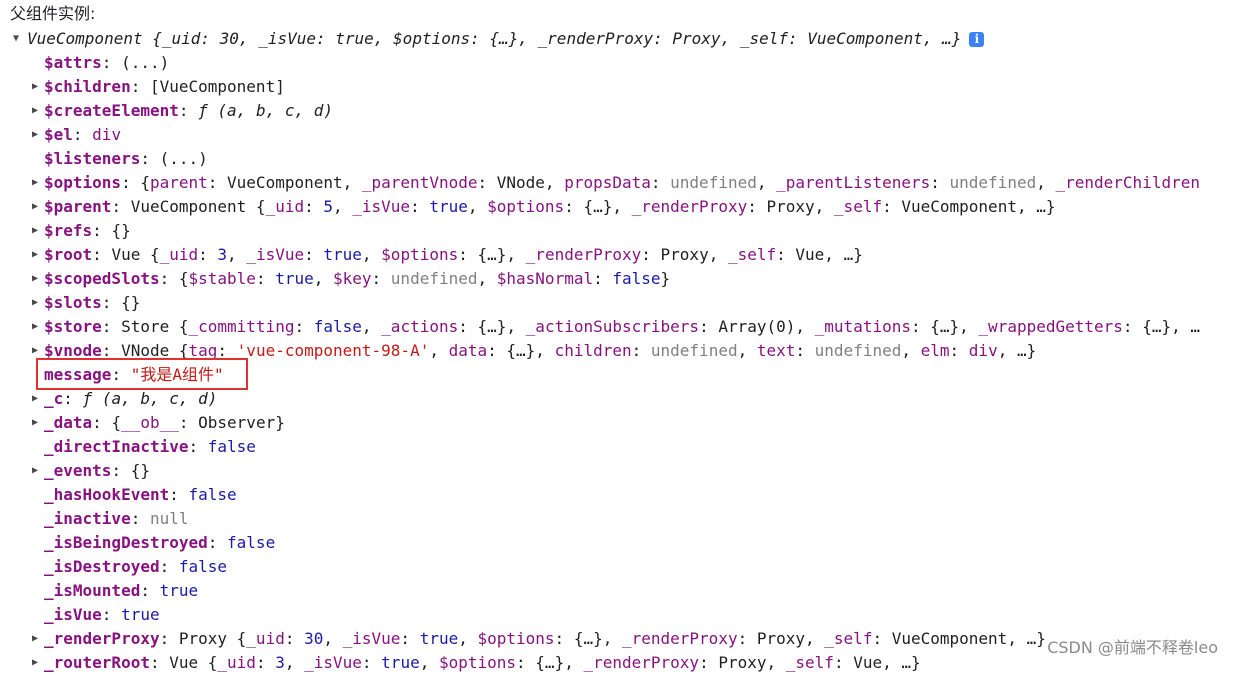 This screenshot has height=675, width=1234. I want to click on prop-key: _events, so click(78, 470).